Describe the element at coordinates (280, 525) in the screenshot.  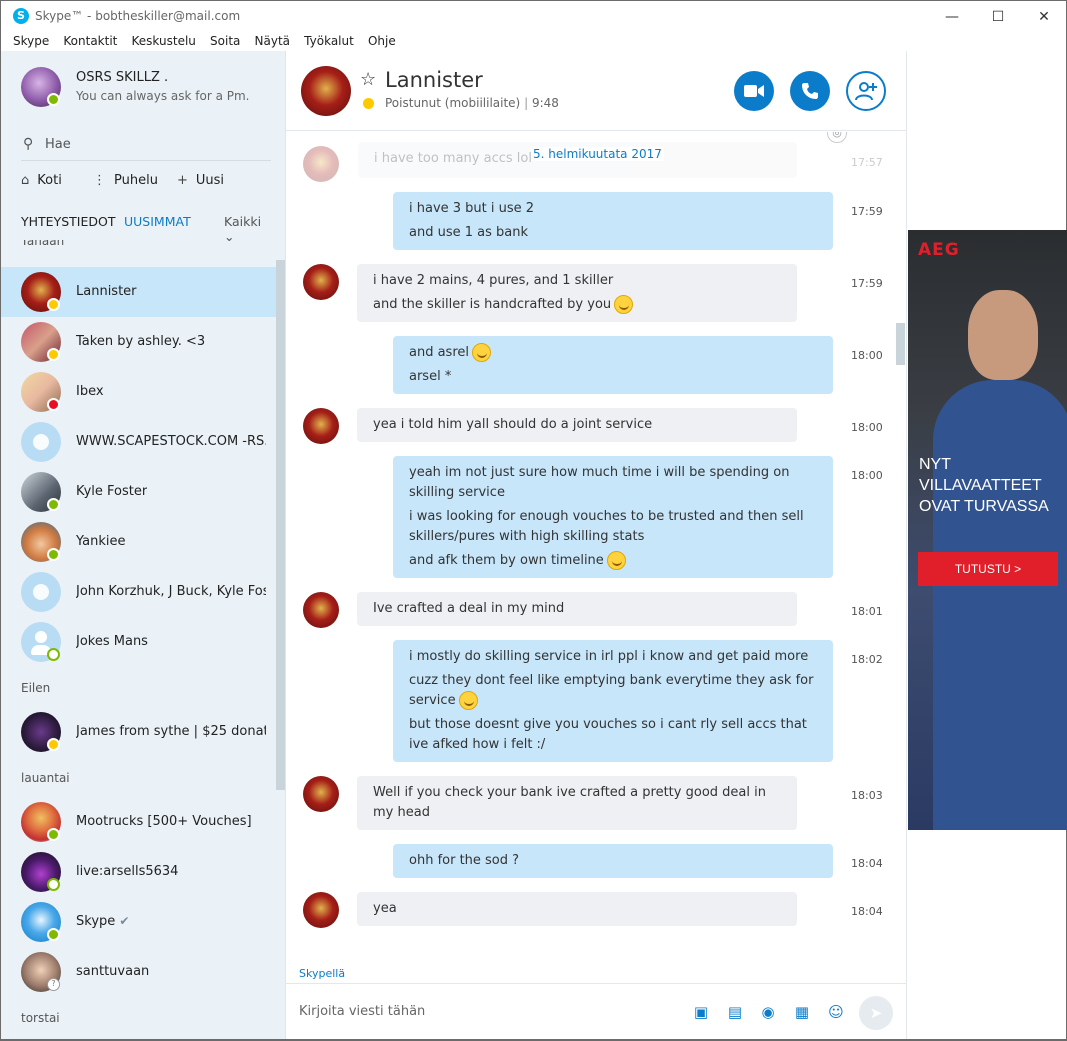
I see `contact-list-scrollbar` at that location.